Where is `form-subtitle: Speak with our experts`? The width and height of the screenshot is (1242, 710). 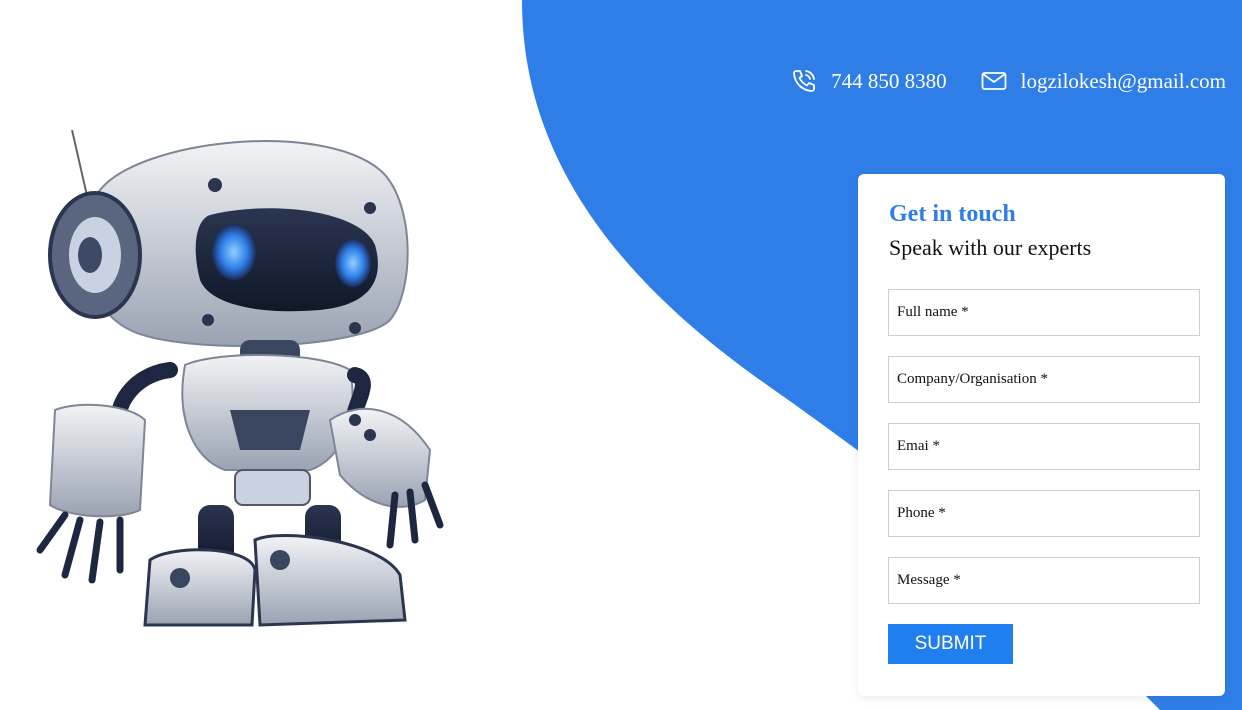 form-subtitle: Speak with our experts is located at coordinates (990, 247).